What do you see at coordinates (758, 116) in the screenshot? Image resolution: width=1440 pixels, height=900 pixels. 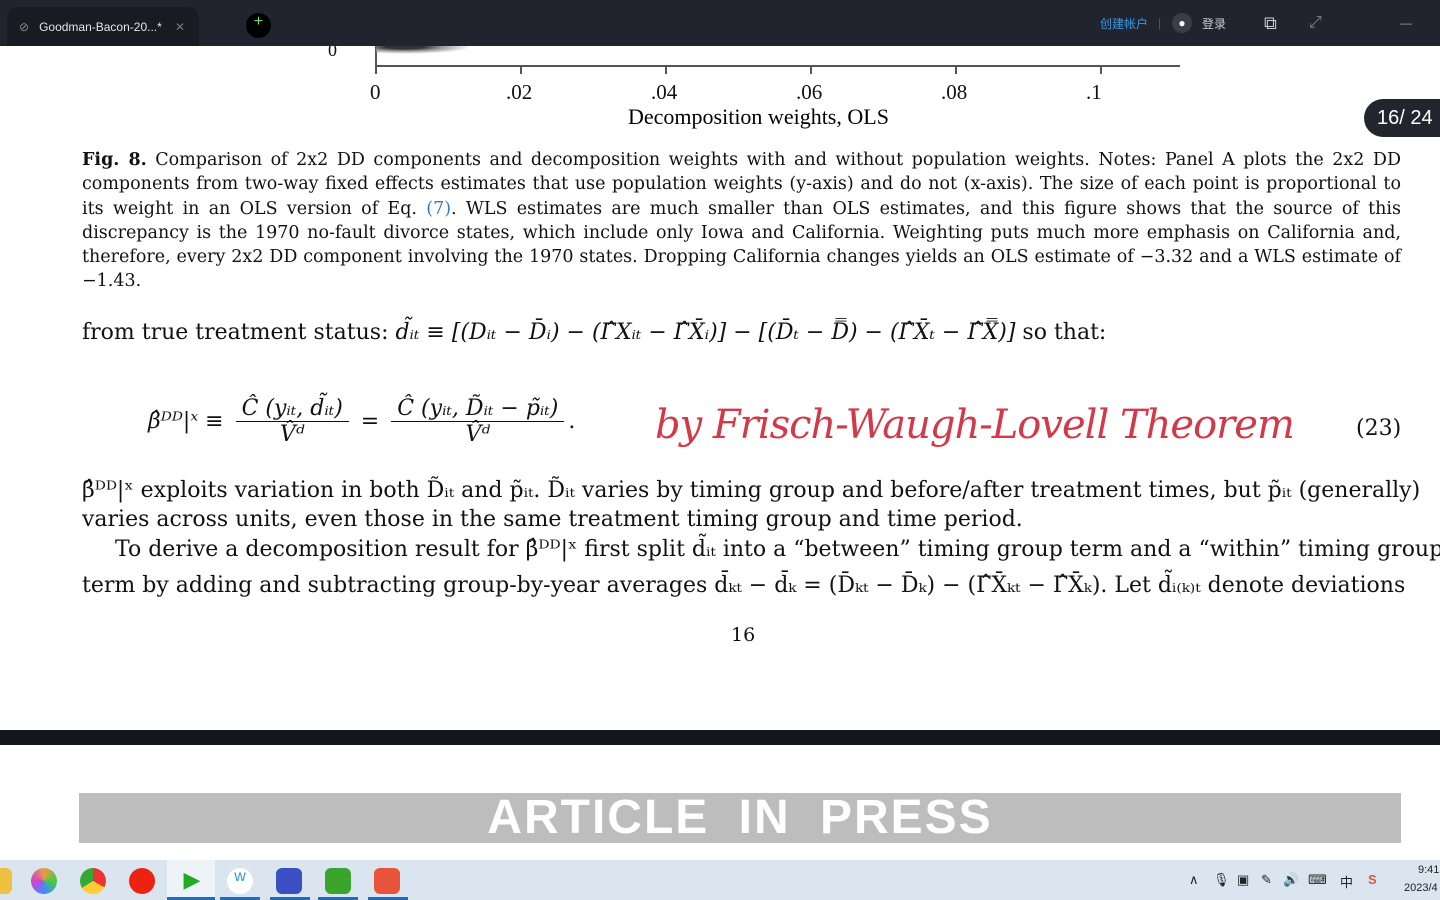 I see `x-axis-label: Decomposition weights, OLS` at bounding box center [758, 116].